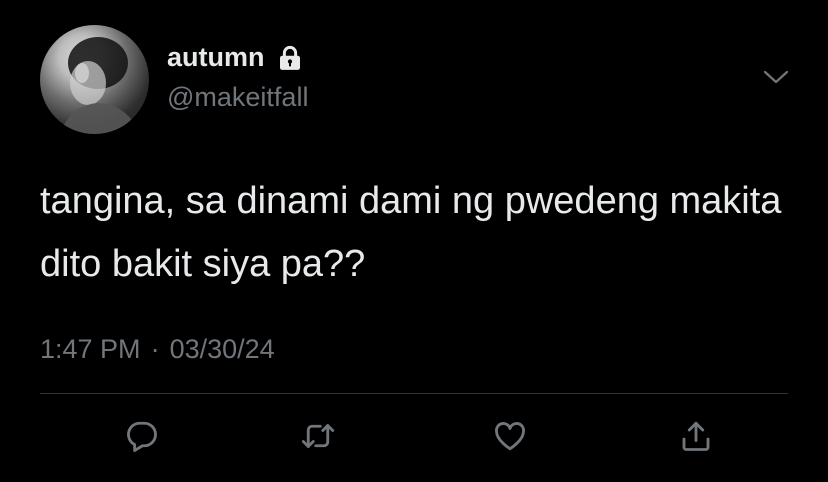  I want to click on retweet-icon, so click(318, 436).